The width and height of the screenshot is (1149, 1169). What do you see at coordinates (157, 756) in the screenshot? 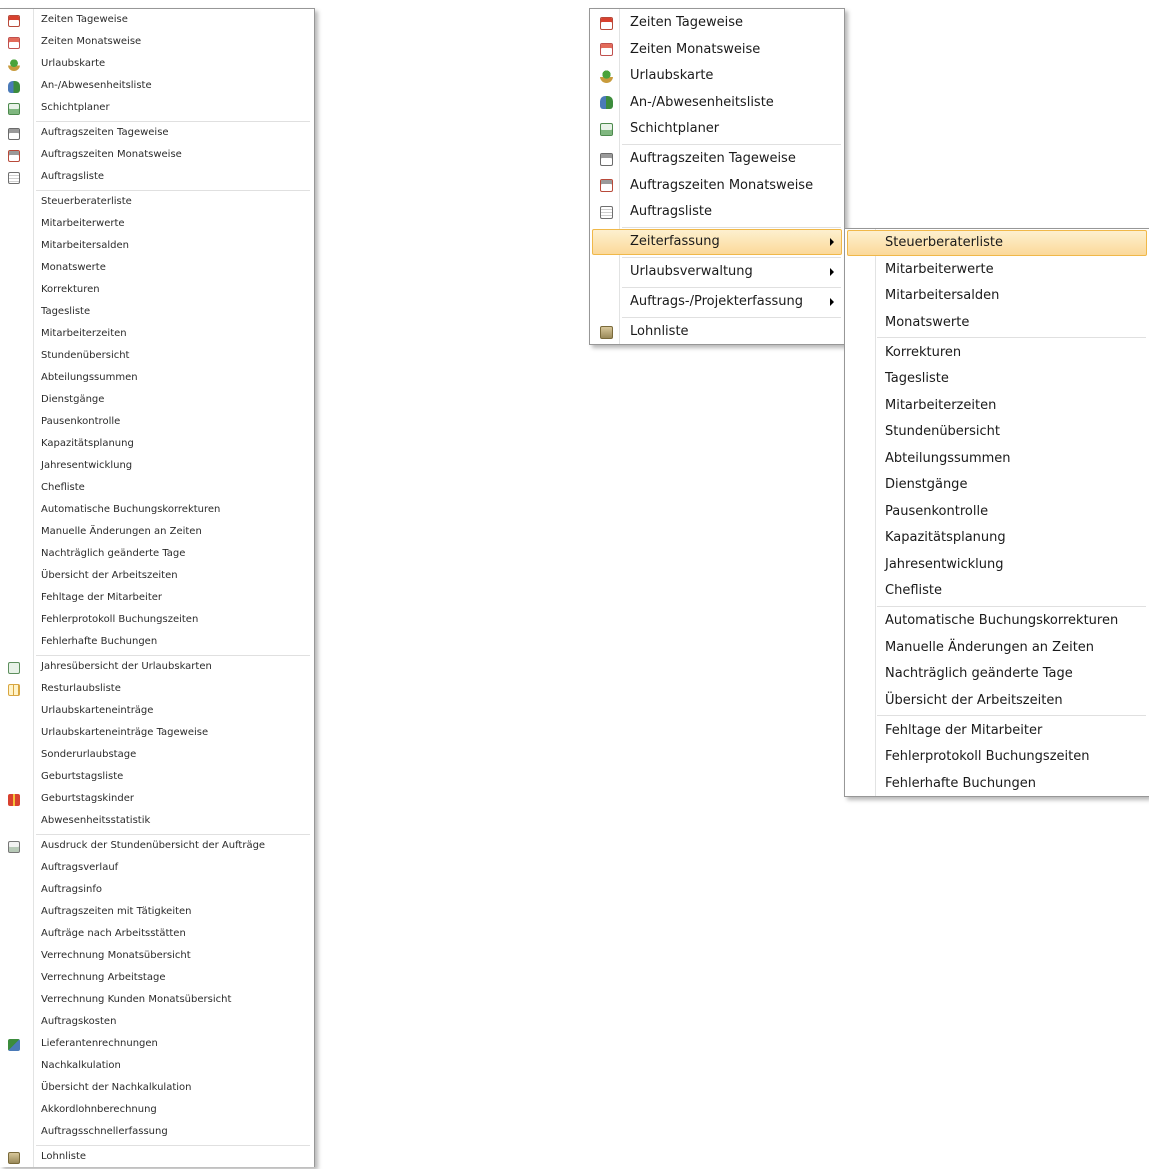
I see `menu-item-sonderurlaubstage: Sonderurlaubstage` at bounding box center [157, 756].